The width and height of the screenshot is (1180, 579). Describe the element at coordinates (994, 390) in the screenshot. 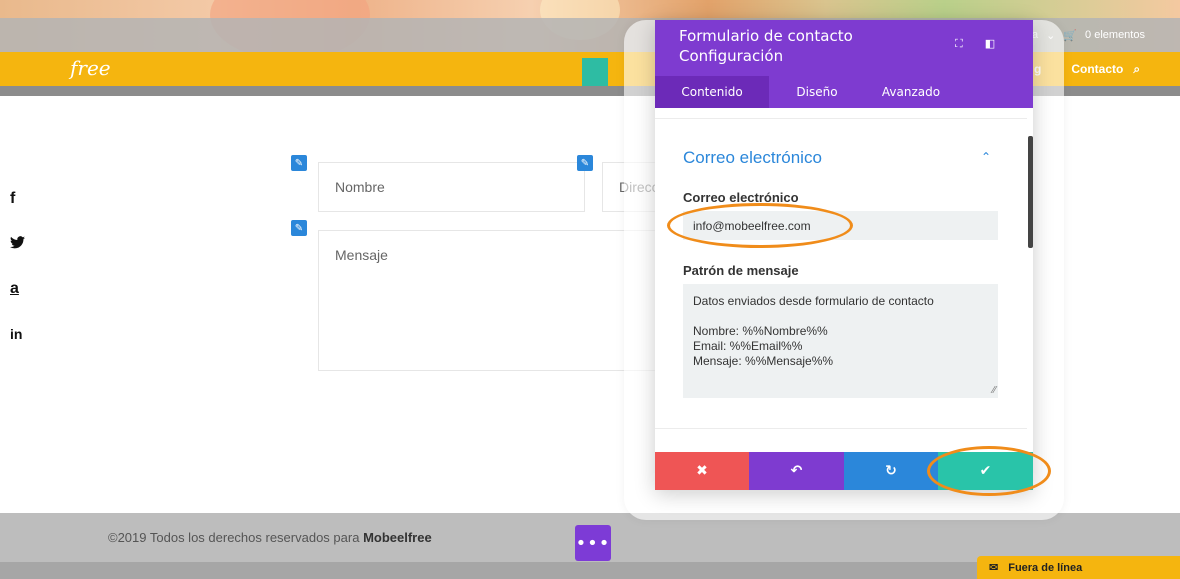

I see `resize-handle-icon: ⁄⁄` at that location.